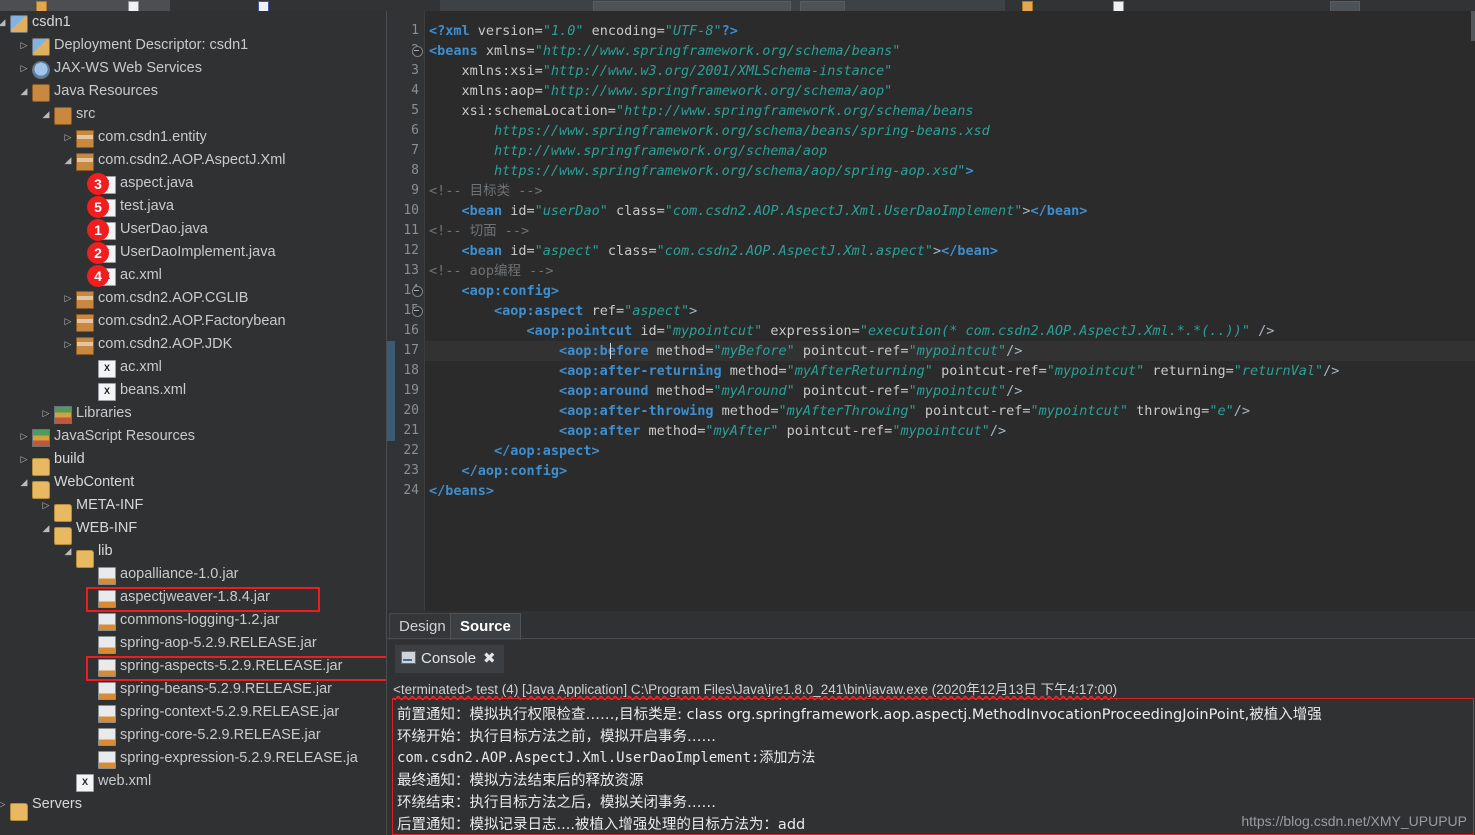 Image resolution: width=1475 pixels, height=835 pixels. Describe the element at coordinates (193, 91) in the screenshot. I see `tree-item: ◢ Java Resources` at that location.